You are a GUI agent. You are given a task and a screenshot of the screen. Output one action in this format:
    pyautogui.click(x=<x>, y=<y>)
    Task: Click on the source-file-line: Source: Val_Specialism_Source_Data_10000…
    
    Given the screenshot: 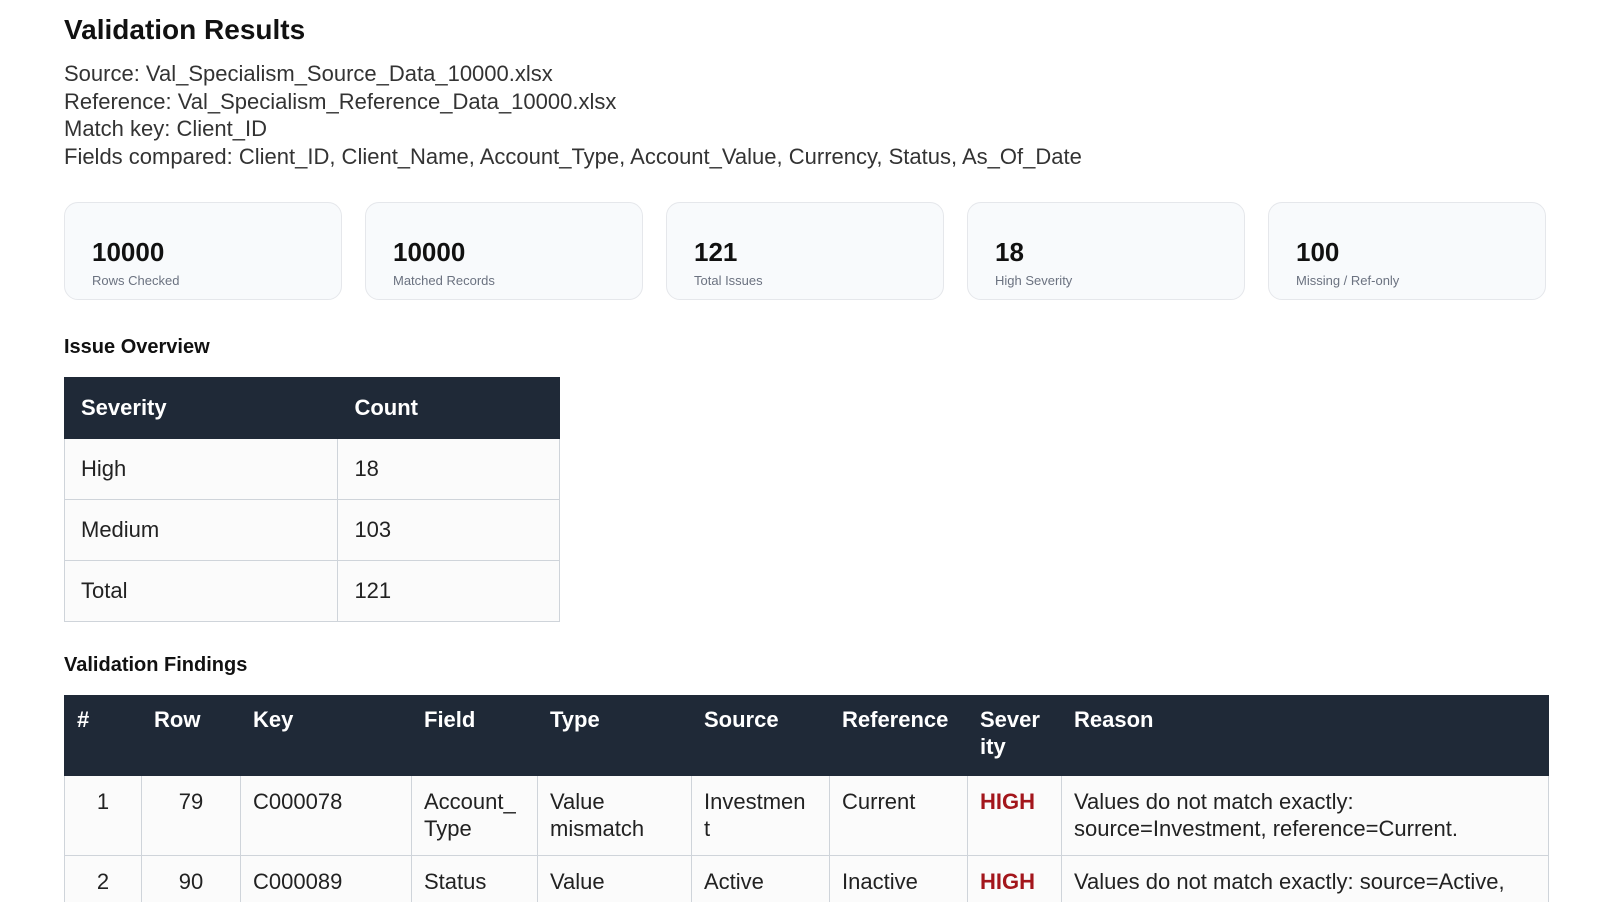 What is the action you would take?
    pyautogui.click(x=308, y=73)
    